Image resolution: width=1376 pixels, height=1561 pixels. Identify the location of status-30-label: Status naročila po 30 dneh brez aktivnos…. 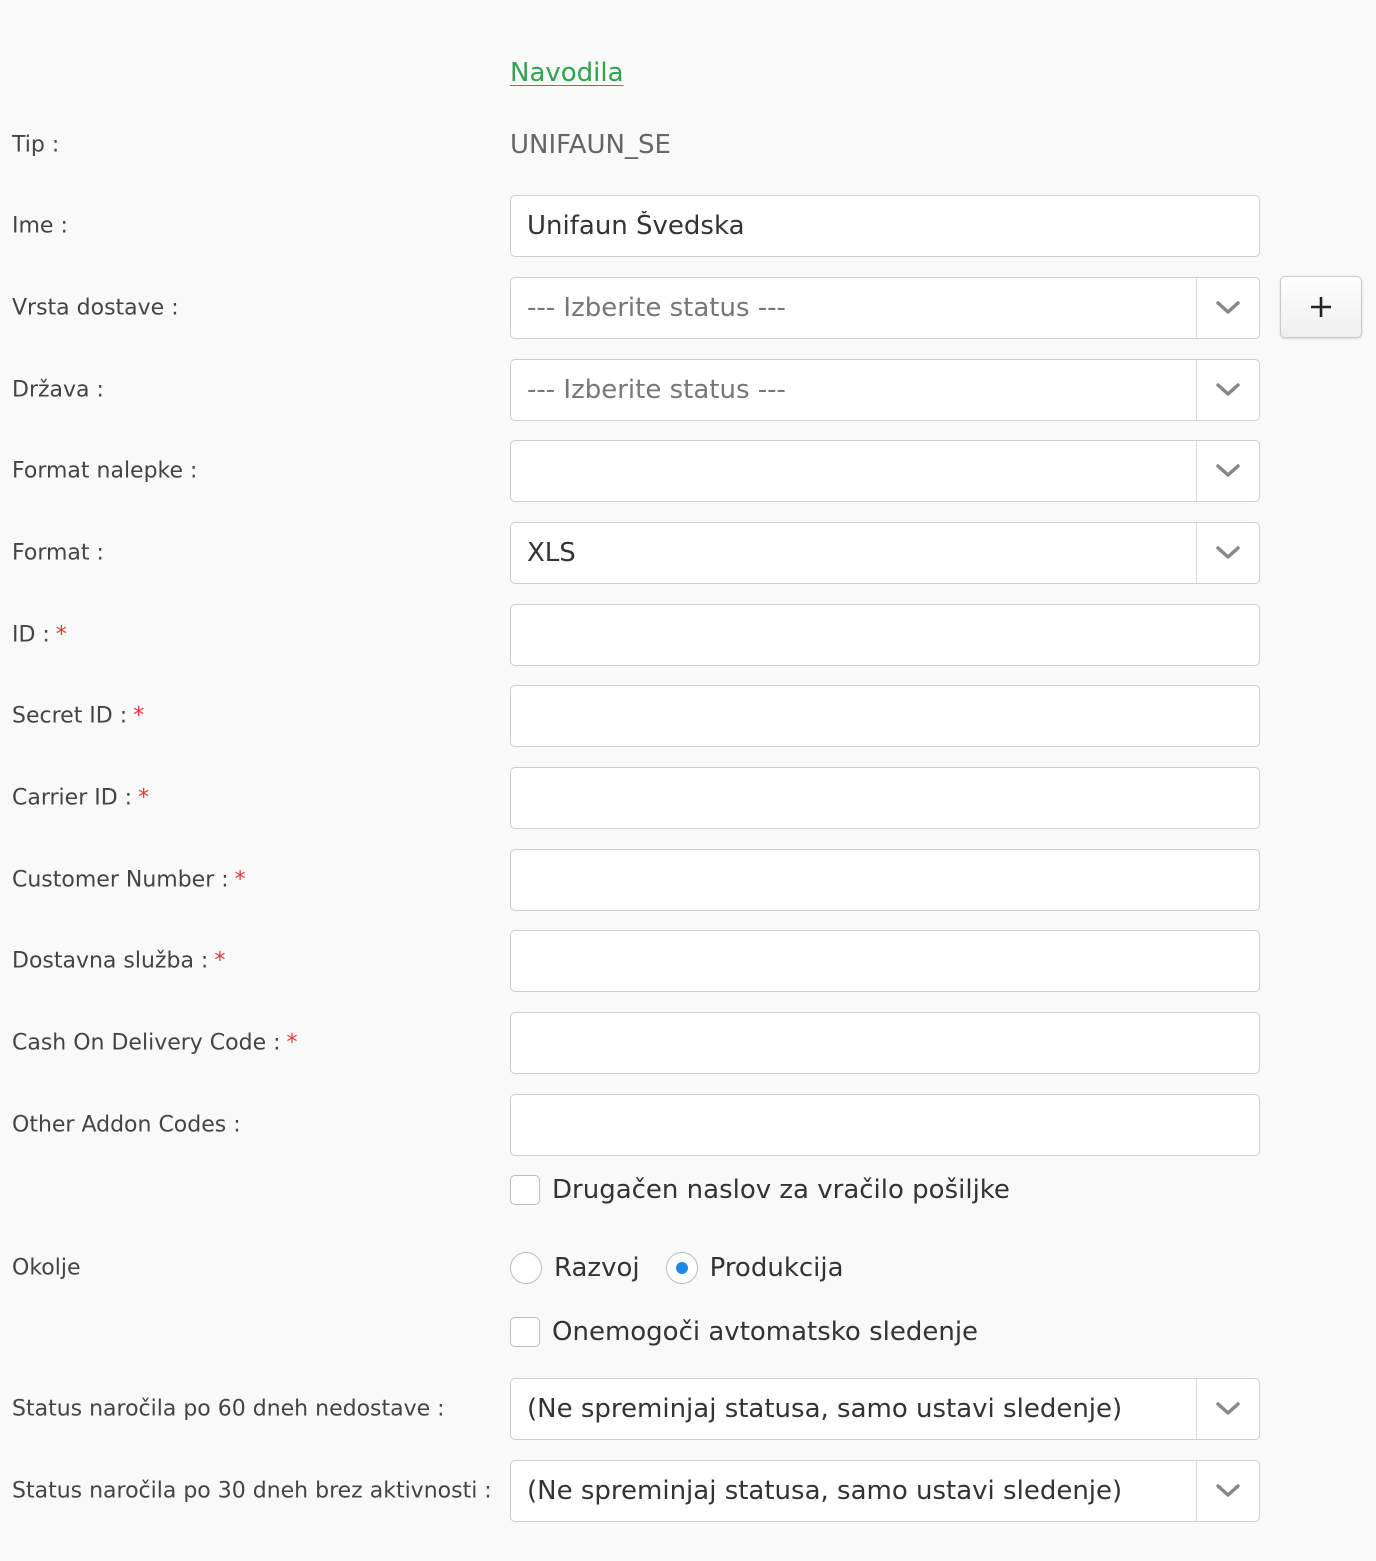
(252, 1491).